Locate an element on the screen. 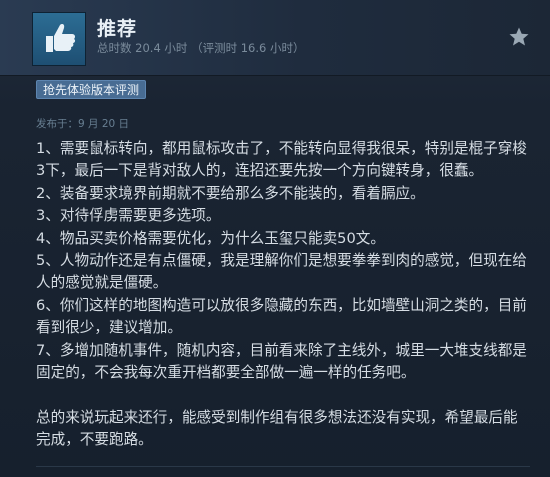  hours-total: 总时数 20.4 小时 is located at coordinates (142, 48).